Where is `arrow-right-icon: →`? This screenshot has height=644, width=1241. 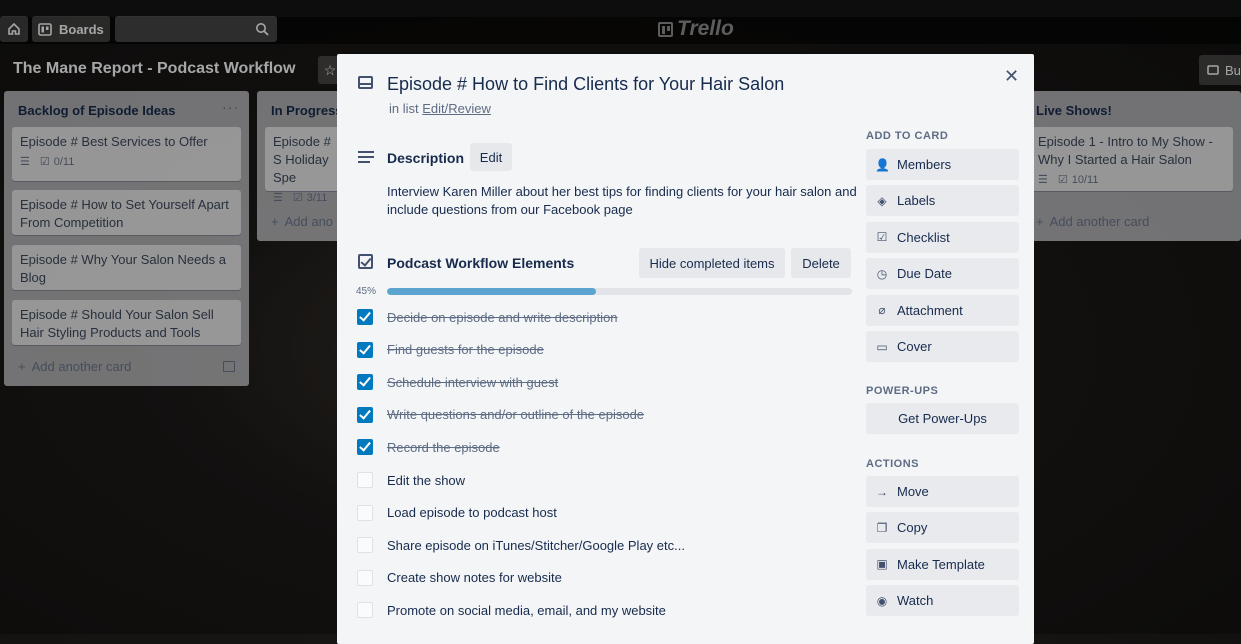
arrow-right-icon: → is located at coordinates (882, 491).